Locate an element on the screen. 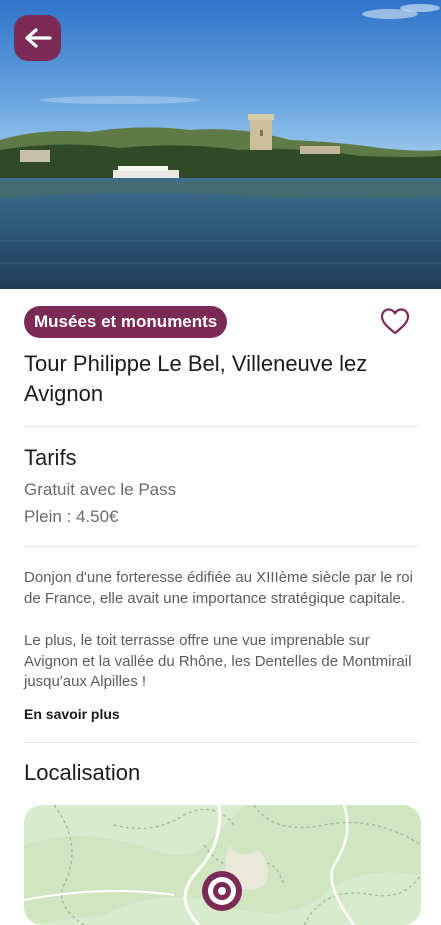  heart-outline-icon is located at coordinates (395, 321).